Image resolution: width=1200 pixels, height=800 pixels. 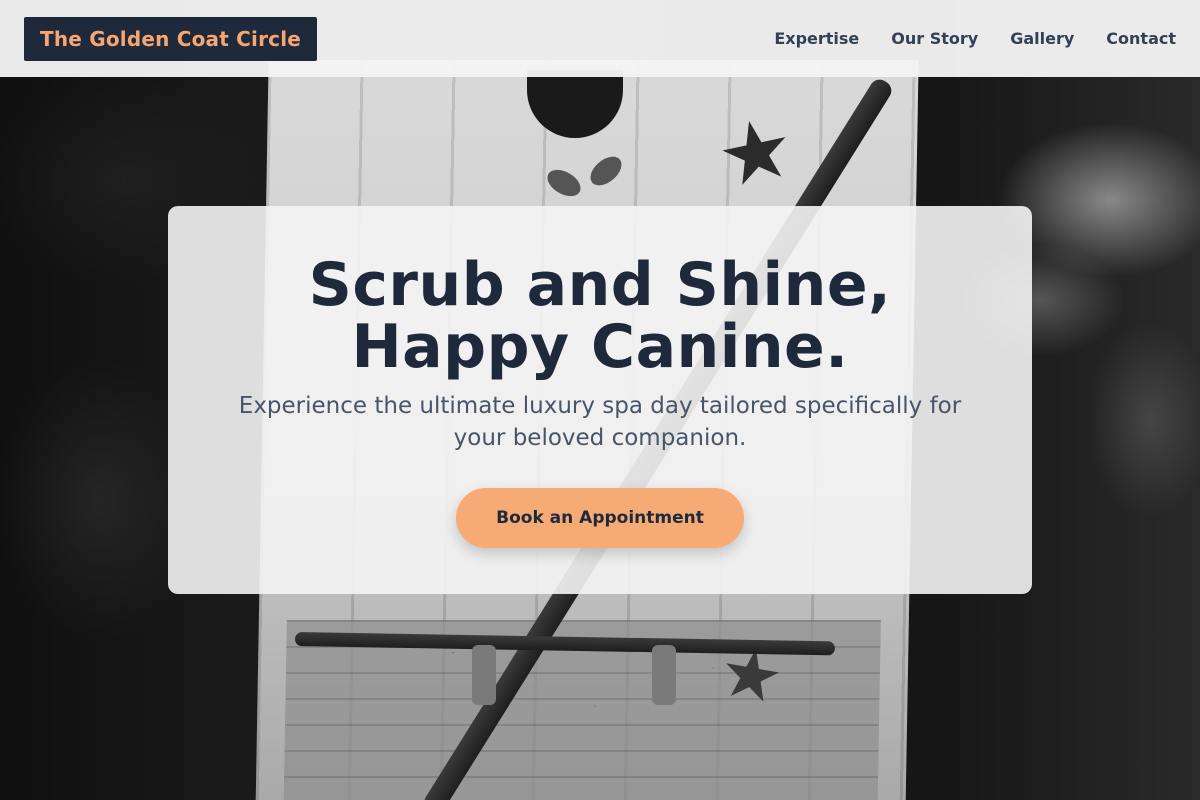 I want to click on hero-title: Scrub and Shine, Happy Canine., so click(x=600, y=316).